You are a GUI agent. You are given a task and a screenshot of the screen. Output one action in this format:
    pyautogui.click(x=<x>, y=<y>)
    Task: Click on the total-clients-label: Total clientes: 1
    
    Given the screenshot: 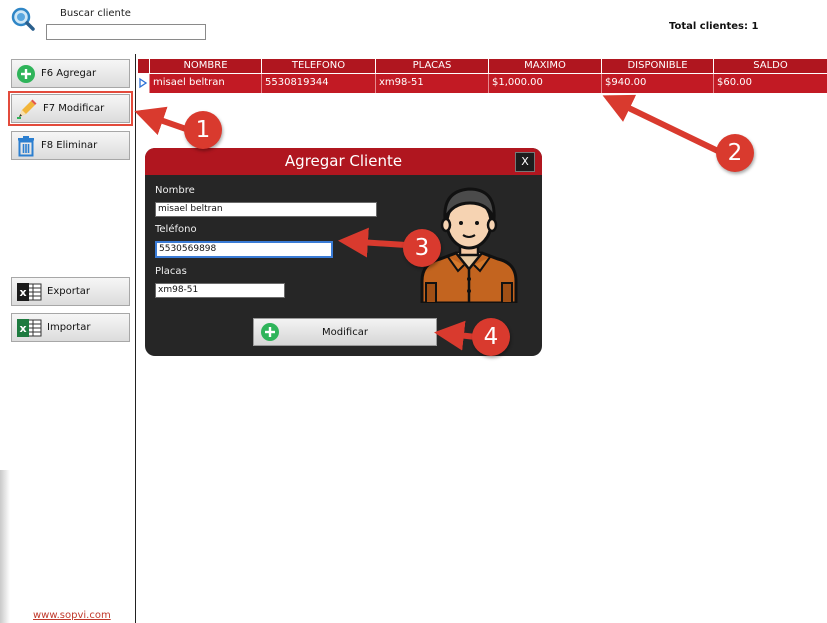 What is the action you would take?
    pyautogui.click(x=714, y=26)
    